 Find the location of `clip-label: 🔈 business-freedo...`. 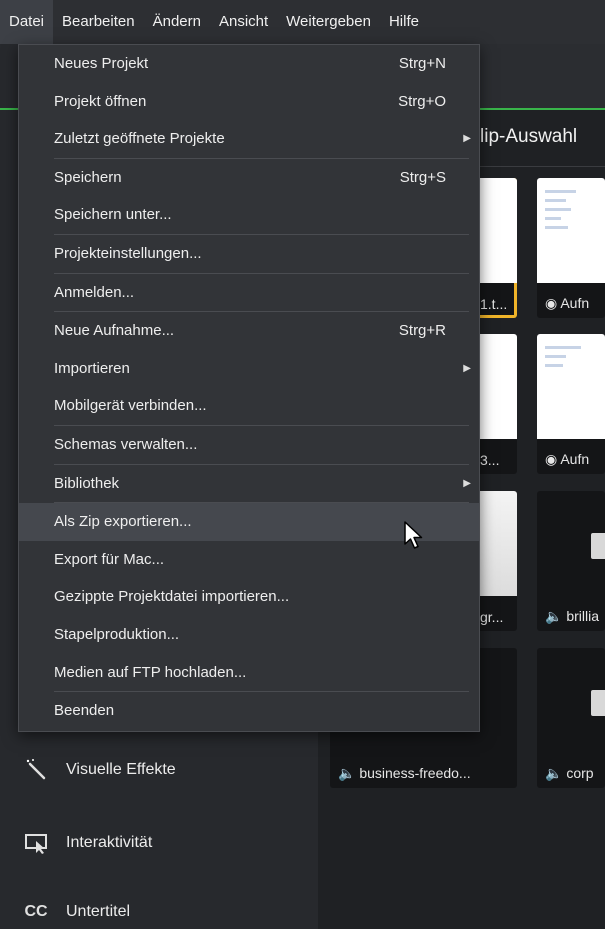

clip-label: 🔈 business-freedo... is located at coordinates (404, 773).